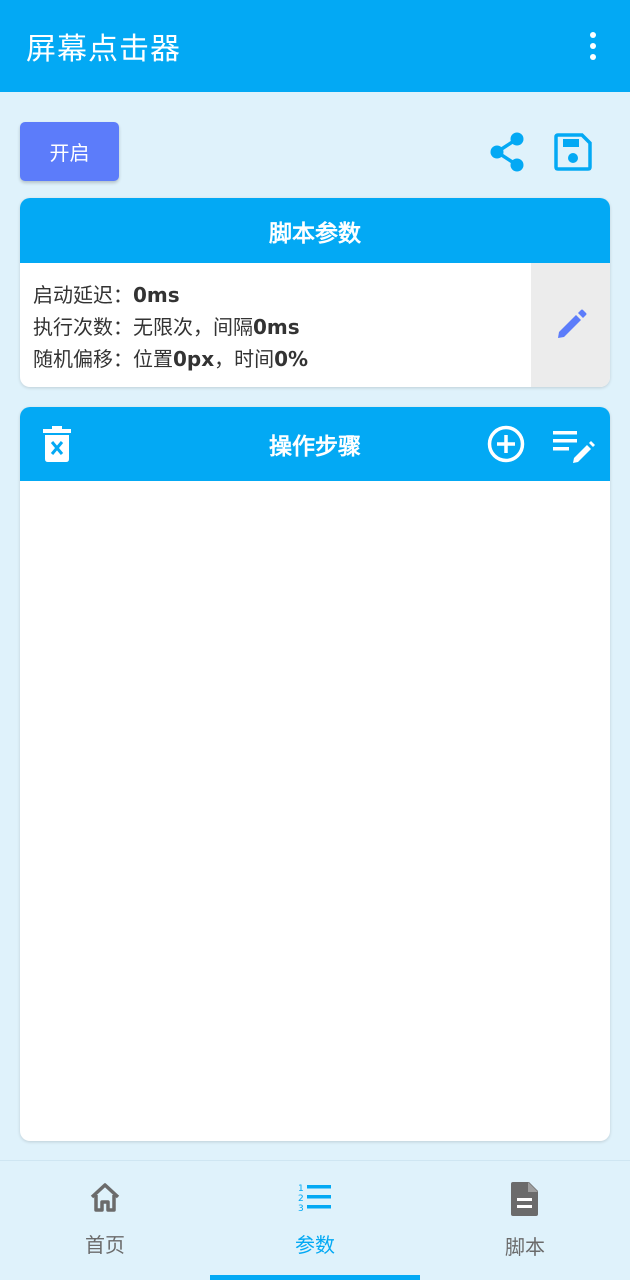 The height and width of the screenshot is (1280, 630). I want to click on steps-header: 操作步骤, so click(315, 444).